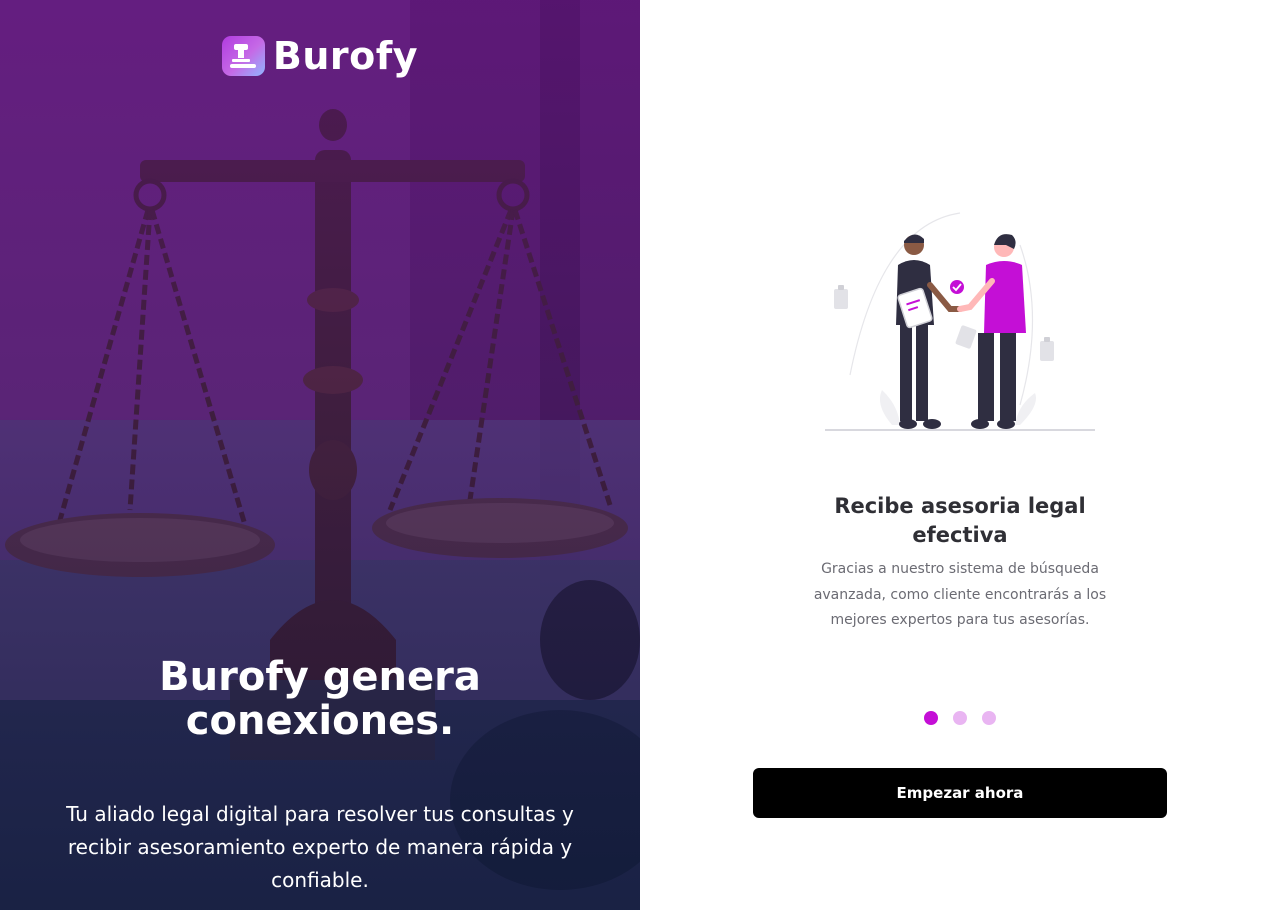  What do you see at coordinates (320, 721) in the screenshot?
I see `hero-title-line2: conexiones.` at bounding box center [320, 721].